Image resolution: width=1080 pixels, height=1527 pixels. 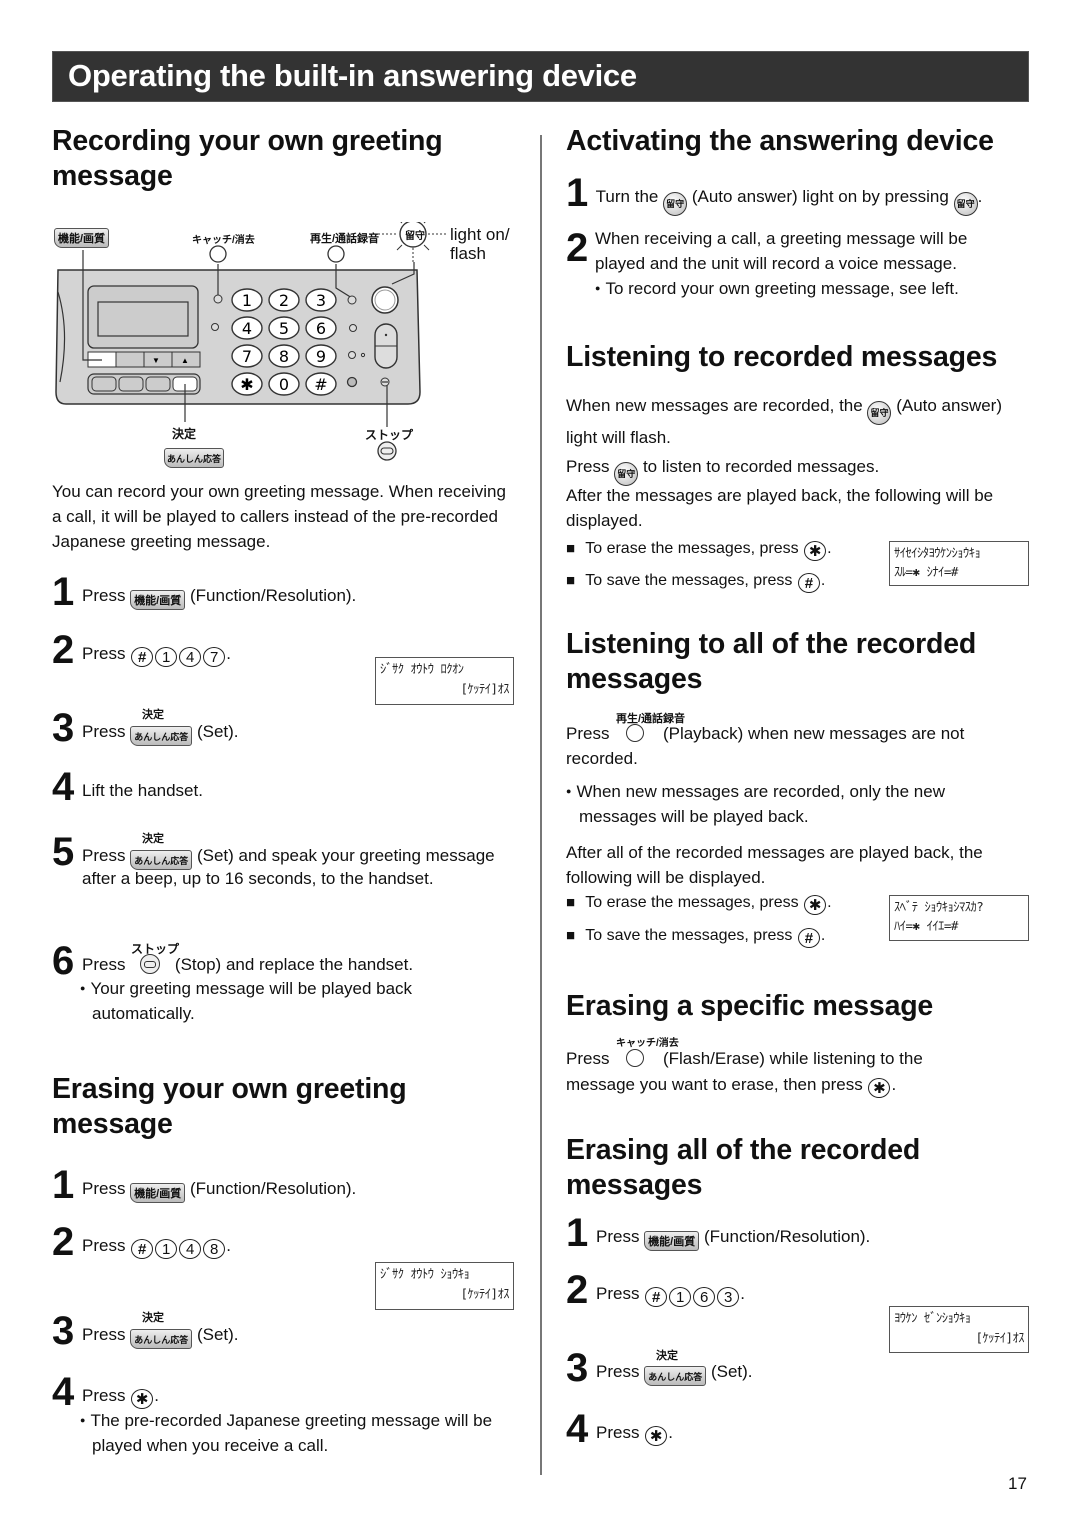 What do you see at coordinates (214, 657) in the screenshot?
I see `key-7-icon: 7` at bounding box center [214, 657].